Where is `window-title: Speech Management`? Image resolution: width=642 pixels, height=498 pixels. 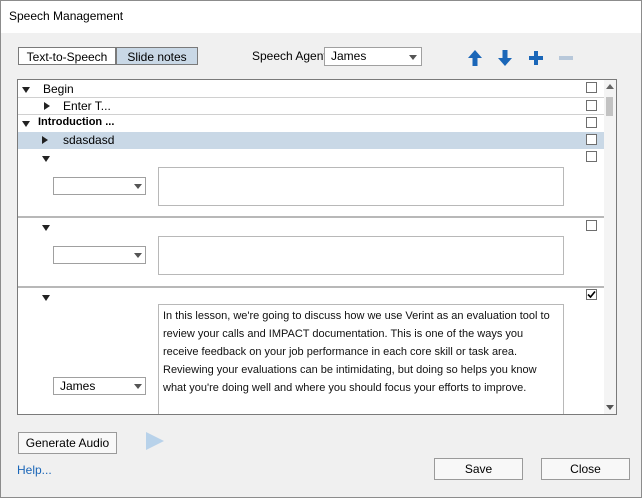
window-title: Speech Management is located at coordinates (66, 16).